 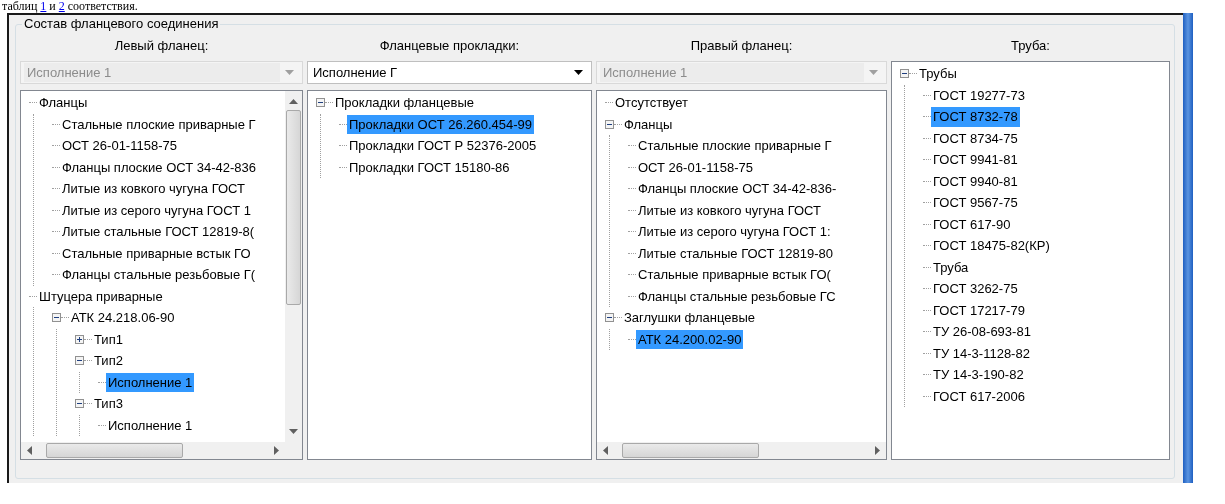 What do you see at coordinates (61, 6) in the screenshot?
I see `link: 2` at bounding box center [61, 6].